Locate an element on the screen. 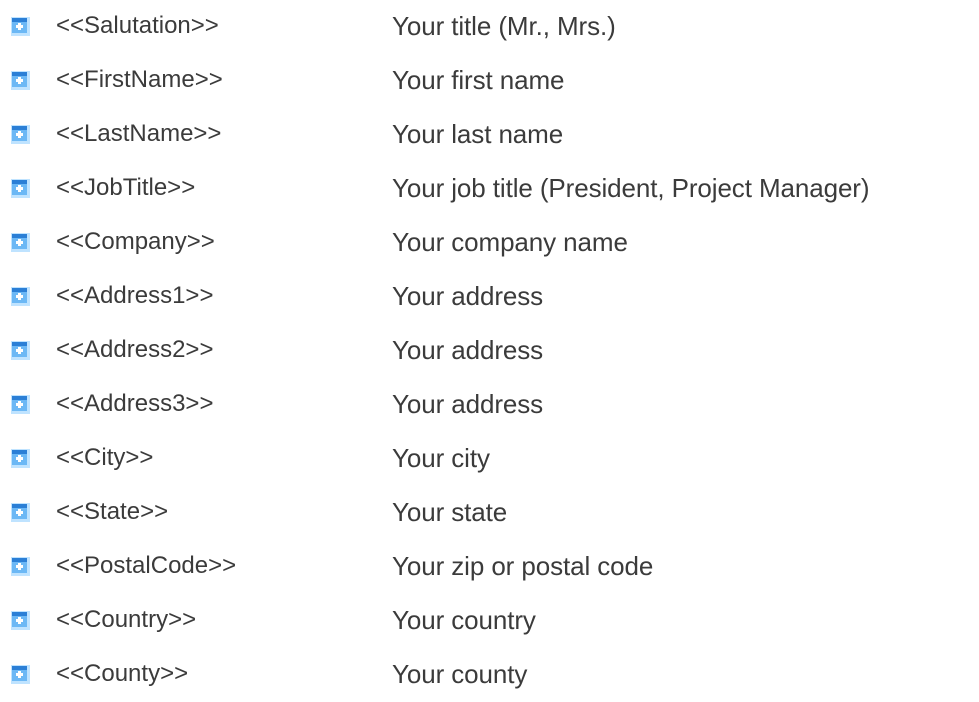  merge-field-description: Your country is located at coordinates (464, 620).